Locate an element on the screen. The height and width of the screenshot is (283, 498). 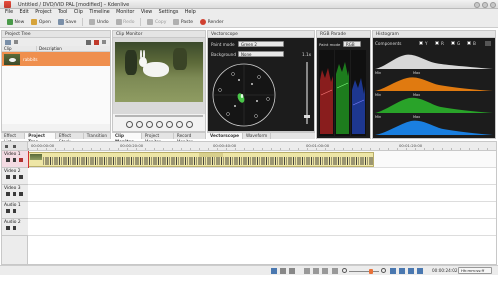
column-clip: Clip is located at coordinates (19, 48).